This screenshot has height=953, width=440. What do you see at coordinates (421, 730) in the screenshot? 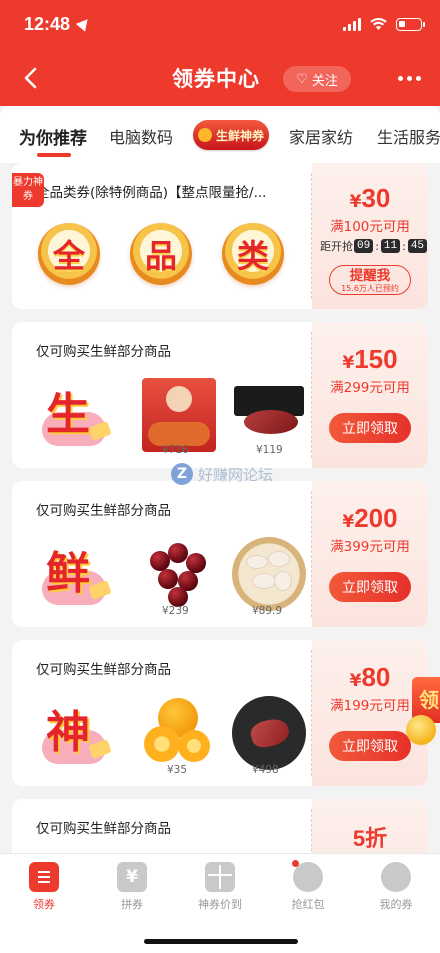
I see `coin-icon` at bounding box center [421, 730].